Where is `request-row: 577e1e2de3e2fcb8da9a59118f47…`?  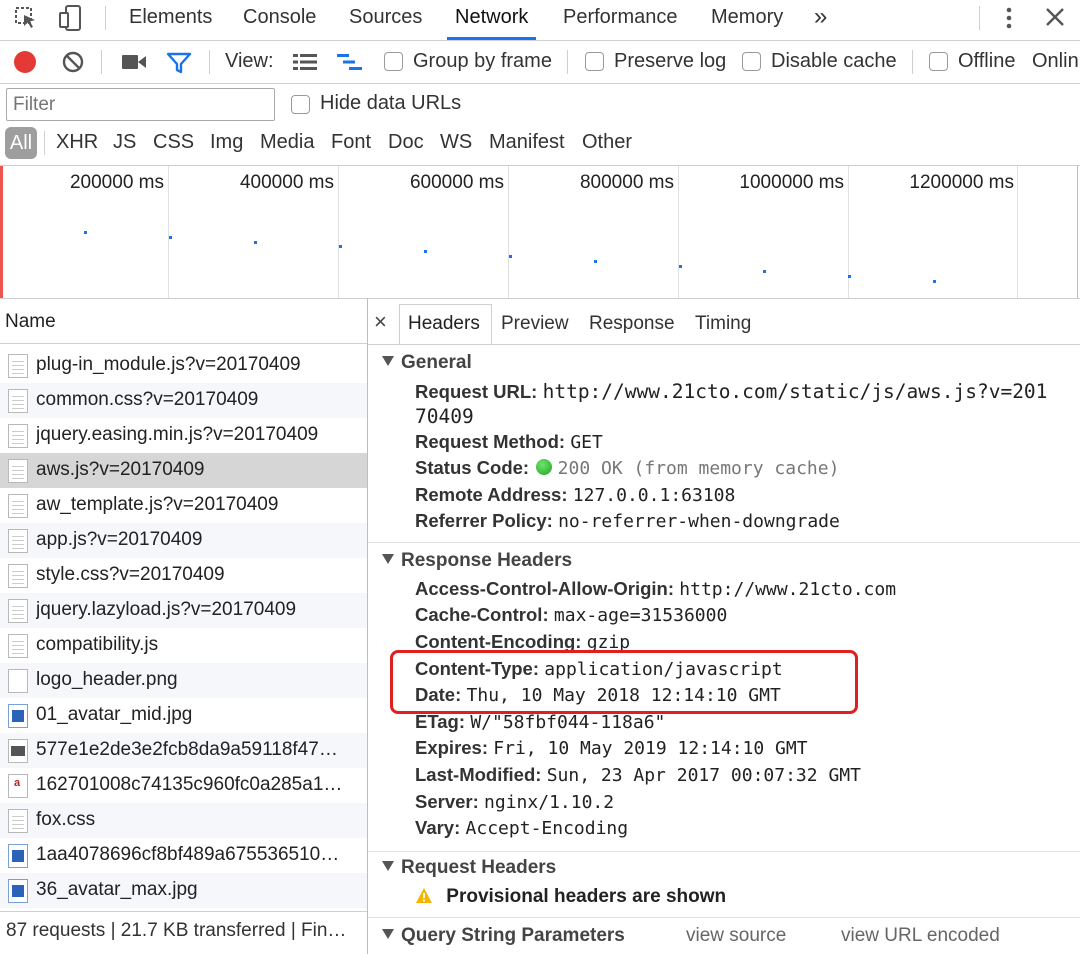 request-row: 577e1e2de3e2fcb8da9a59118f47… is located at coordinates (183, 750).